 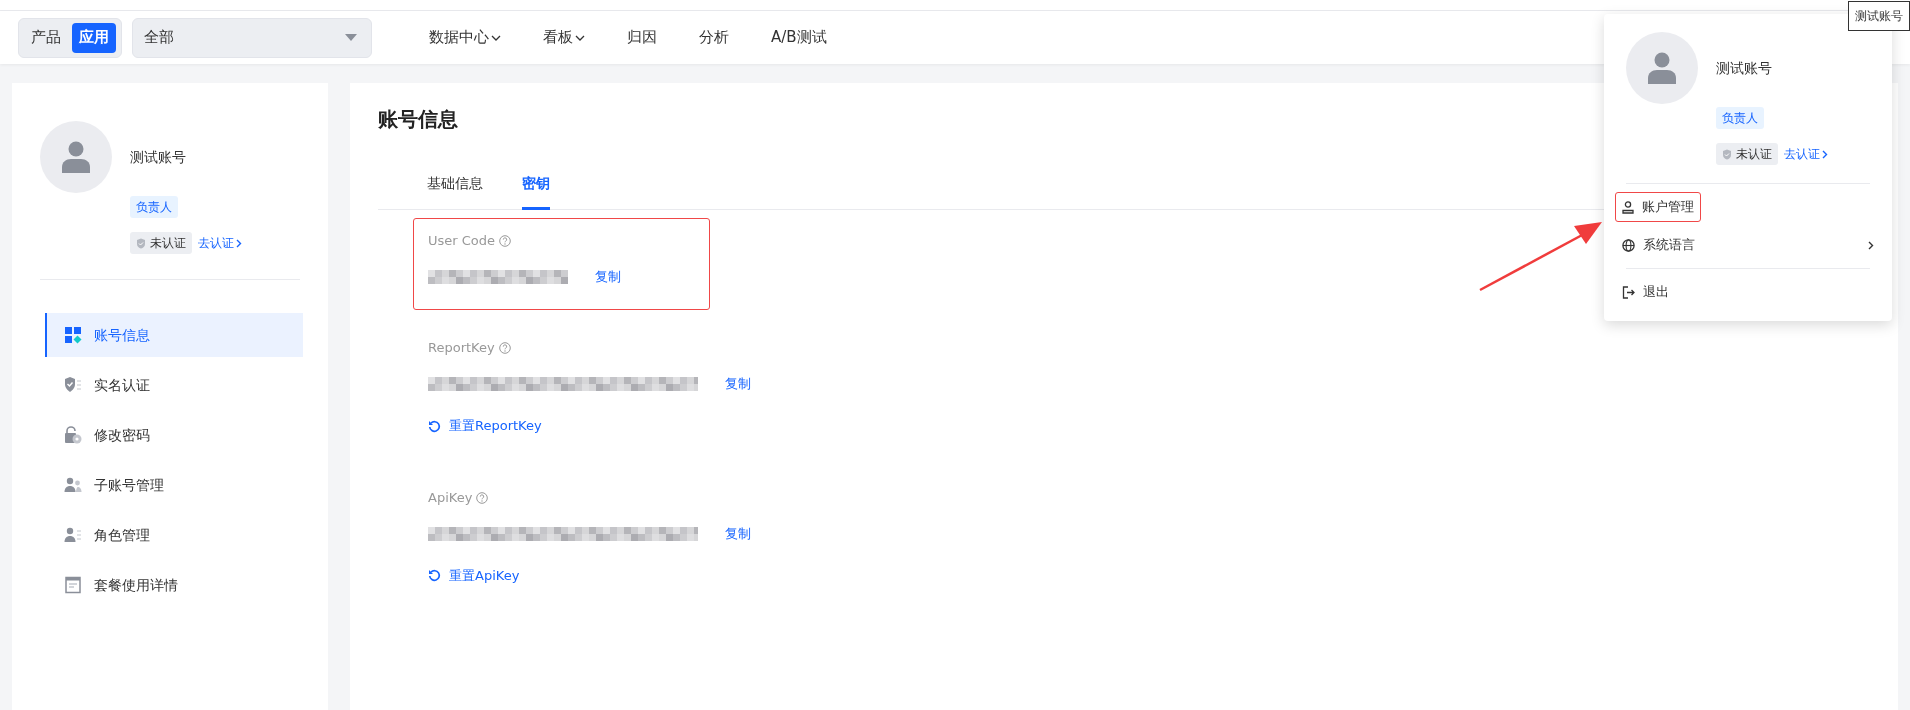 I want to click on reset-link: 重置ApiKey, so click(x=474, y=575).